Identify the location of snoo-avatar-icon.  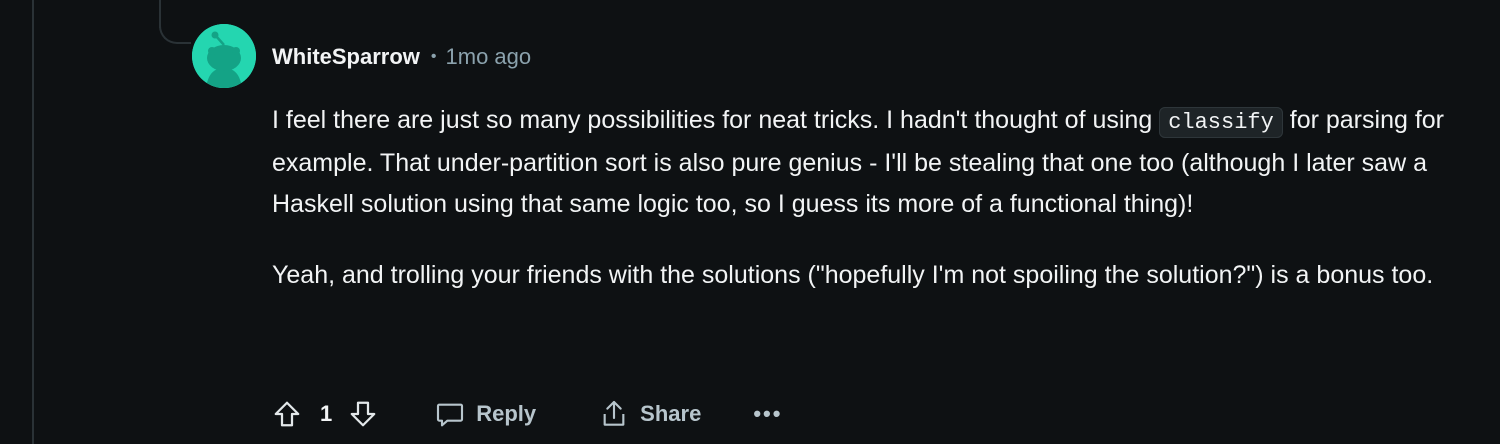
(224, 56).